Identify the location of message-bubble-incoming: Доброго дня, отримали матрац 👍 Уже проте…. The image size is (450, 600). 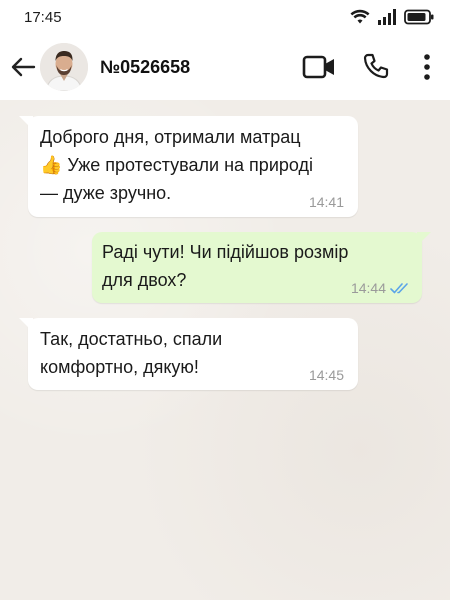
(188, 166).